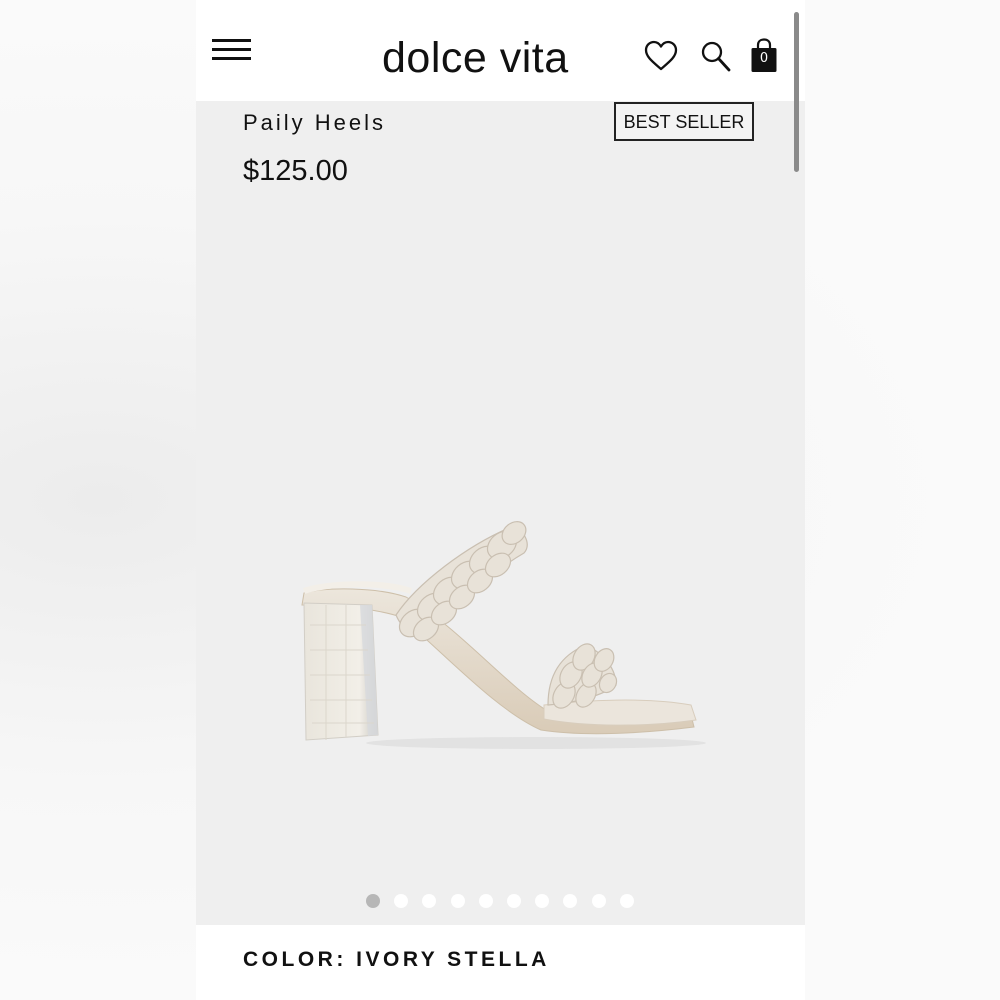 The image size is (1000, 1000). I want to click on shopping-bag-icon: 0, so click(764, 56).